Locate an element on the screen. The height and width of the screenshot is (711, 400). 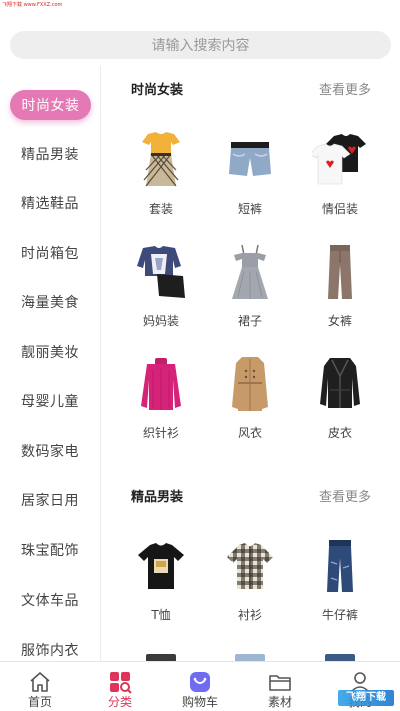
couple-tshirt-icon is located at coordinates (340, 160).